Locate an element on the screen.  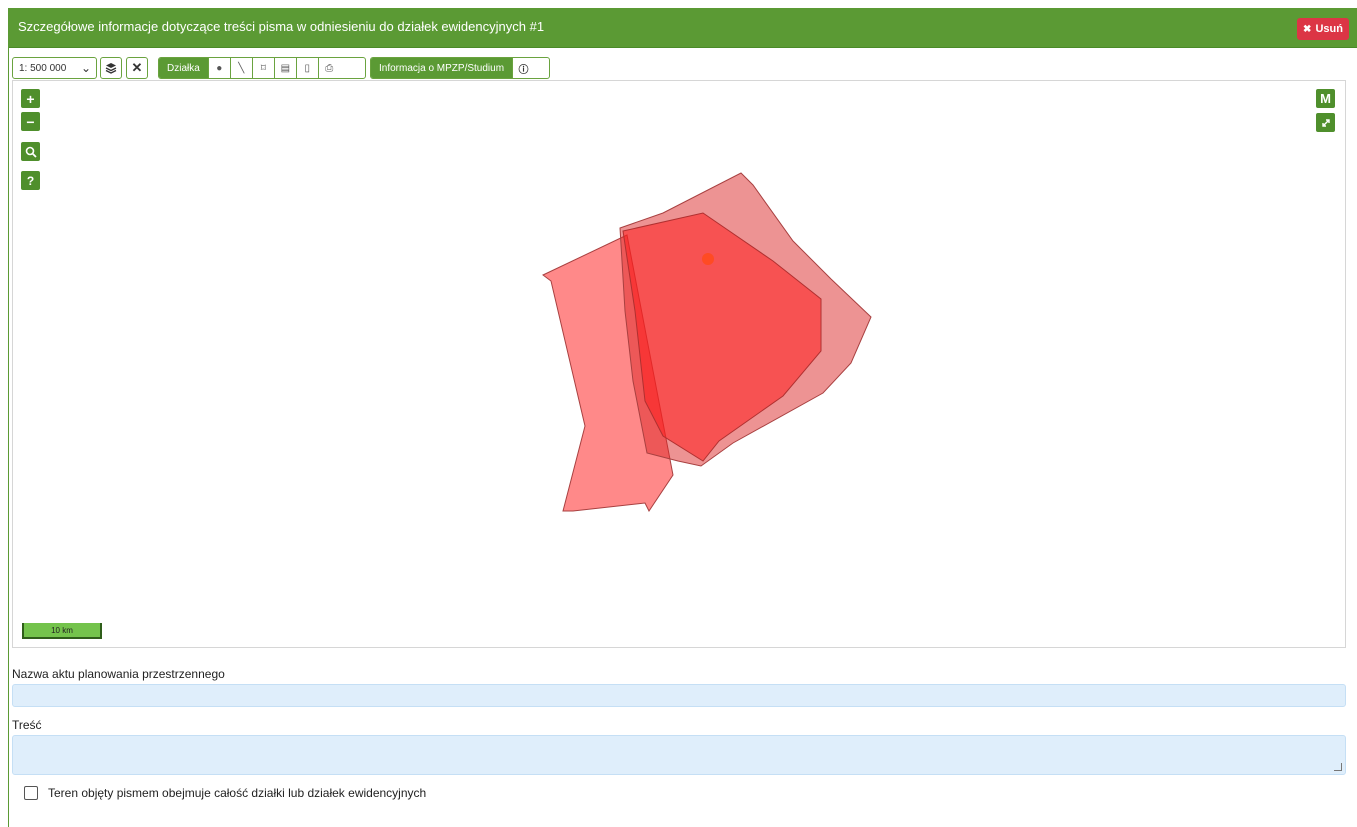
pdf-icon: ⎙ is located at coordinates (328, 68).